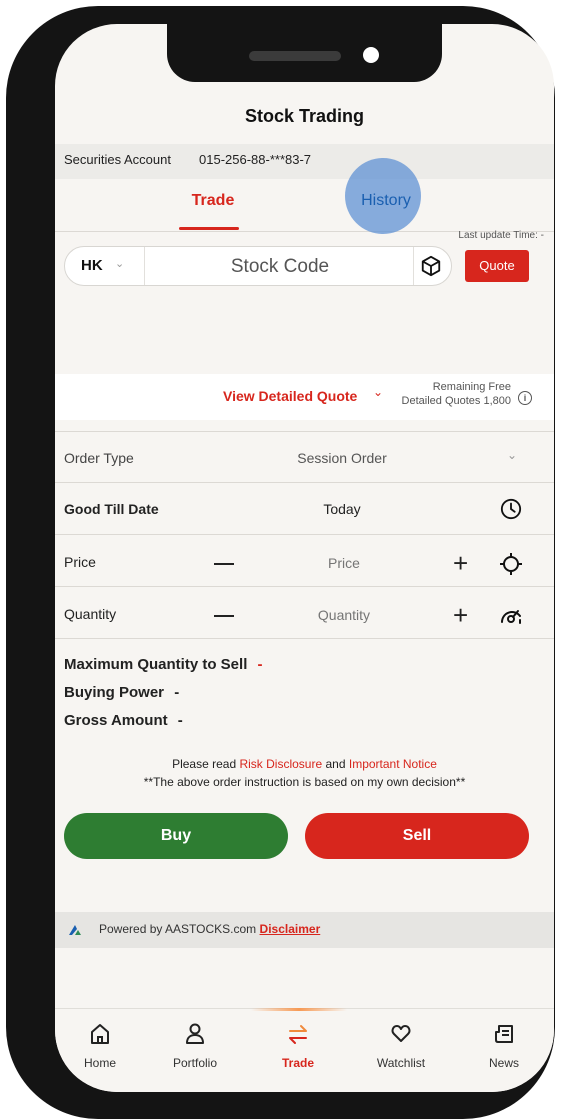 The image size is (561, 1119). Describe the element at coordinates (504, 1049) in the screenshot. I see `nav-news: News` at that location.